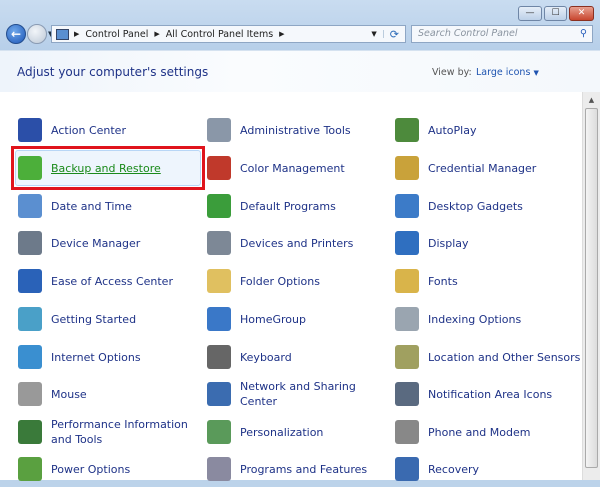 The image size is (600, 487). I want to click on item-getting-started: Getting Started, so click(109, 319).